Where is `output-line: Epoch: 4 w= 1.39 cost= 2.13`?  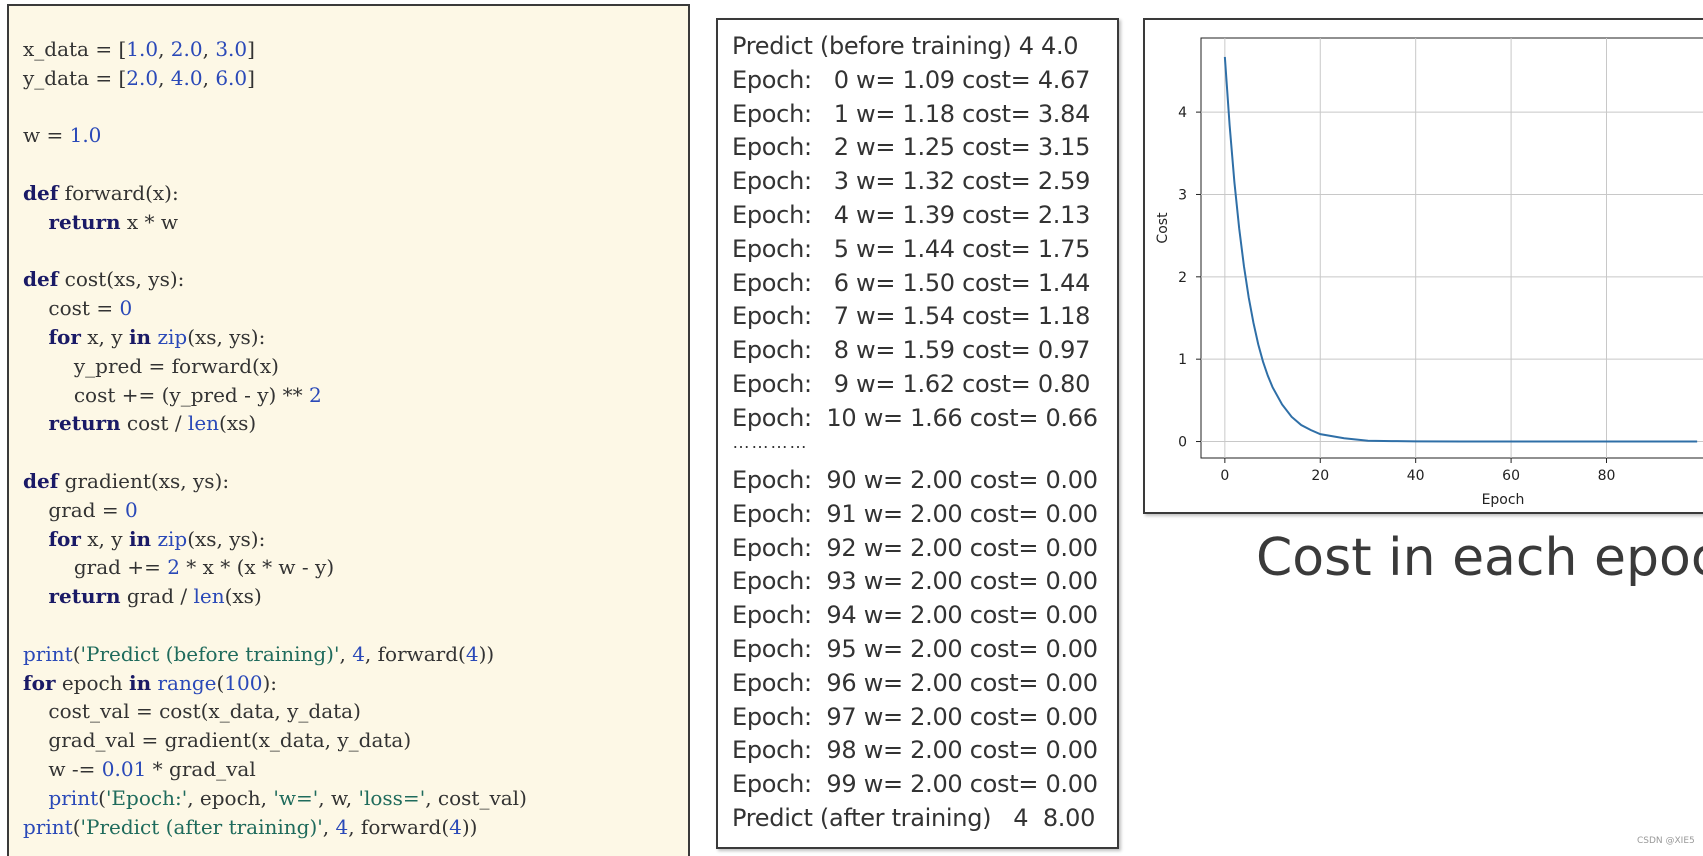 output-line: Epoch: 4 w= 1.39 cost= 2.13 is located at coordinates (911, 215).